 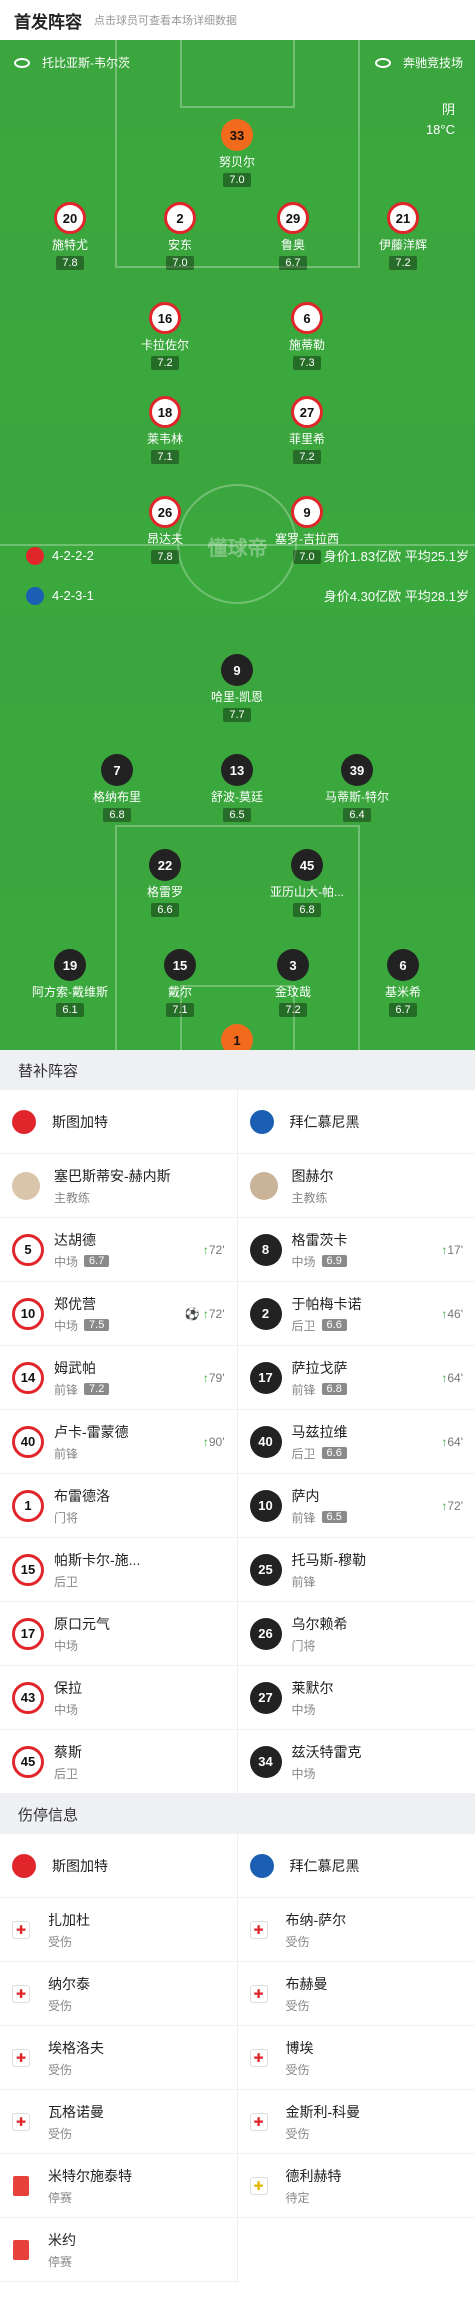 I want to click on sub-player-info: 萨内 前锋 6.5, so click(x=367, y=1506).